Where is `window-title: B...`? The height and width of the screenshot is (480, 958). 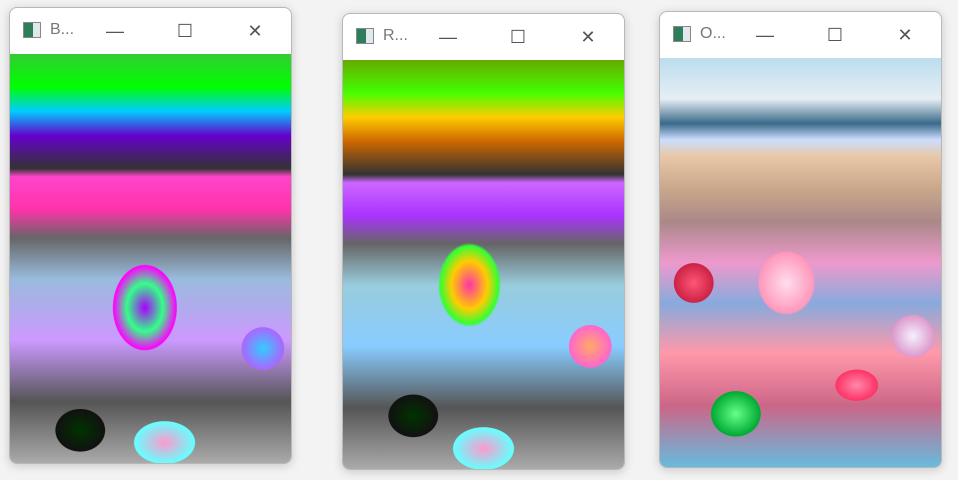 window-title: B... is located at coordinates (62, 29).